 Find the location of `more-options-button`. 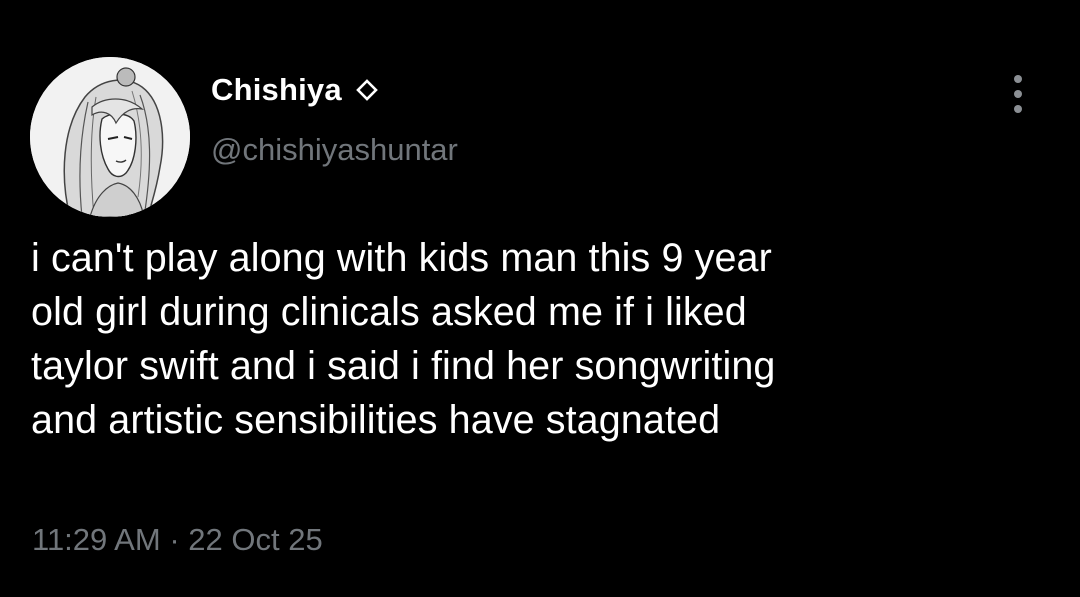

more-options-button is located at coordinates (1018, 94).